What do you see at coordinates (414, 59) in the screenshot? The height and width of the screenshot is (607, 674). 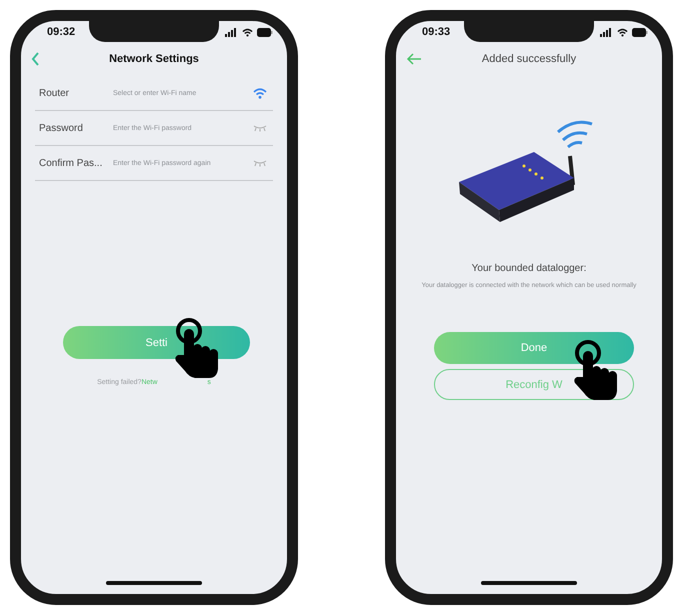 I see `back-arrow-icon` at bounding box center [414, 59].